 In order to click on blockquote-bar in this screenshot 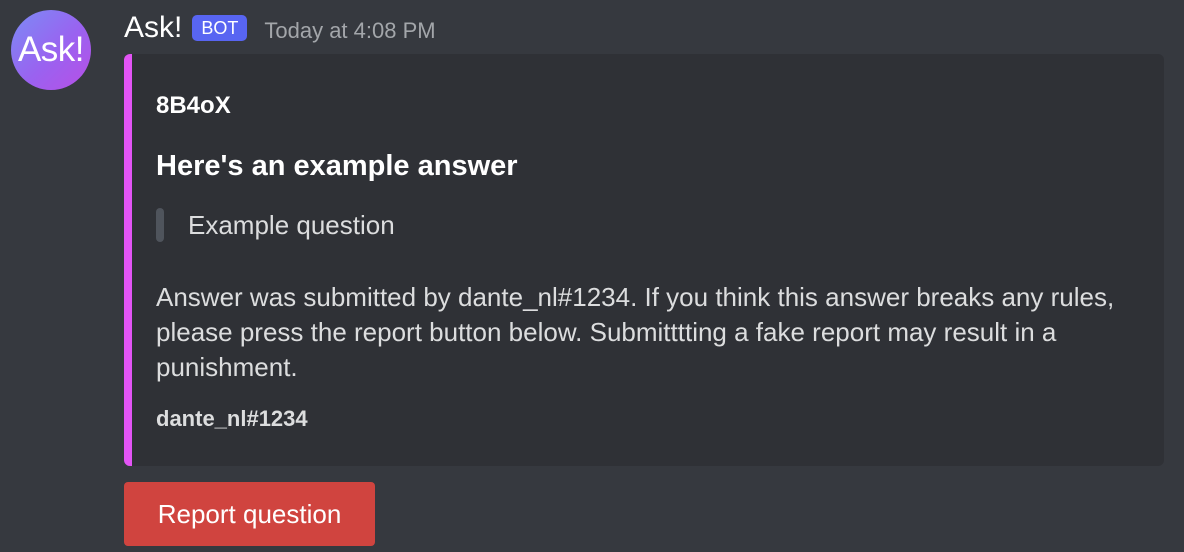, I will do `click(160, 225)`.